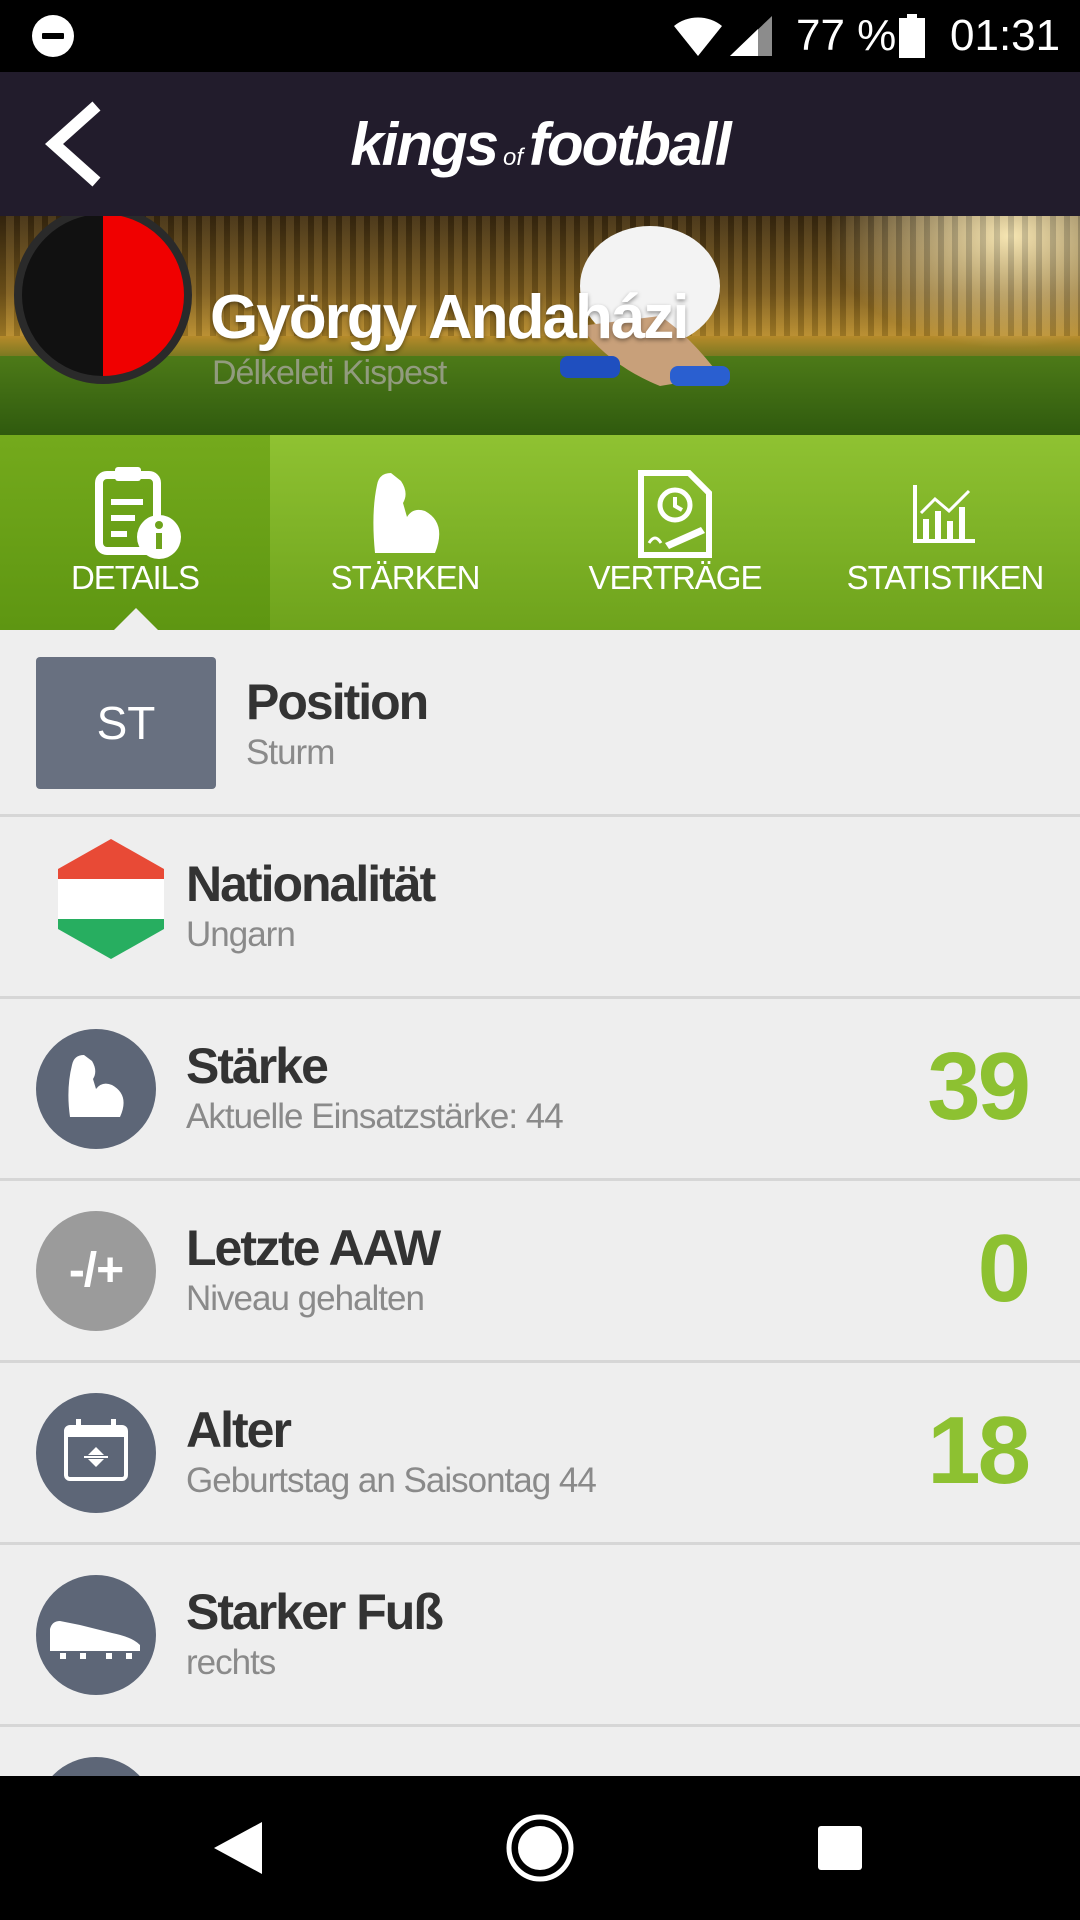 The height and width of the screenshot is (1920, 1080). Describe the element at coordinates (840, 1848) in the screenshot. I see `recents-square-icon` at that location.